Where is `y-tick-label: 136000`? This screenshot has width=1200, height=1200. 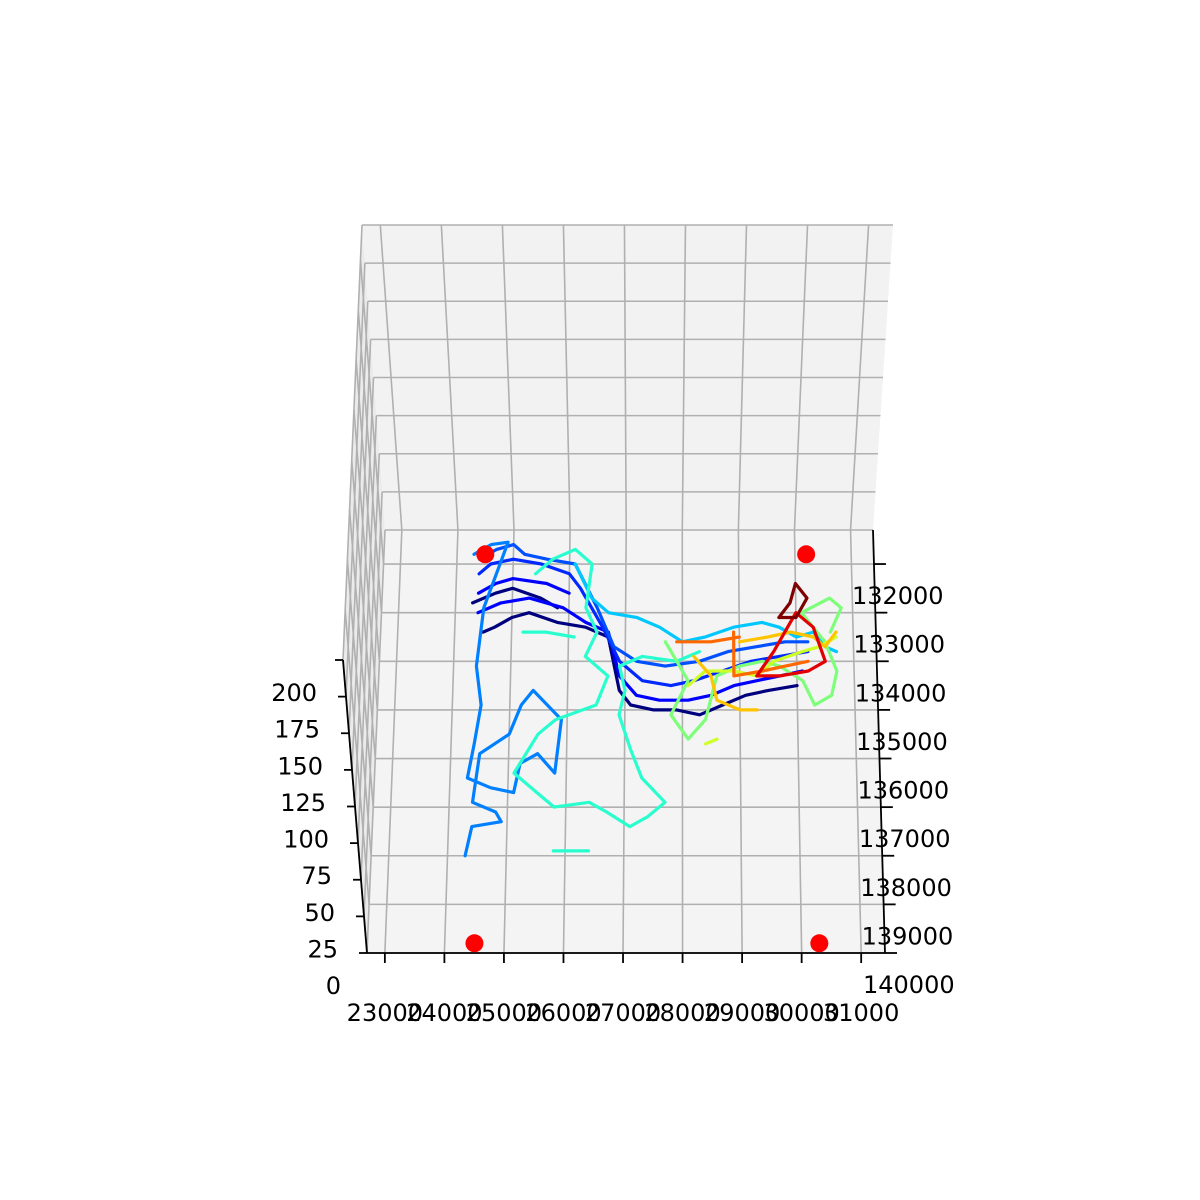
y-tick-label: 136000 is located at coordinates (903, 791).